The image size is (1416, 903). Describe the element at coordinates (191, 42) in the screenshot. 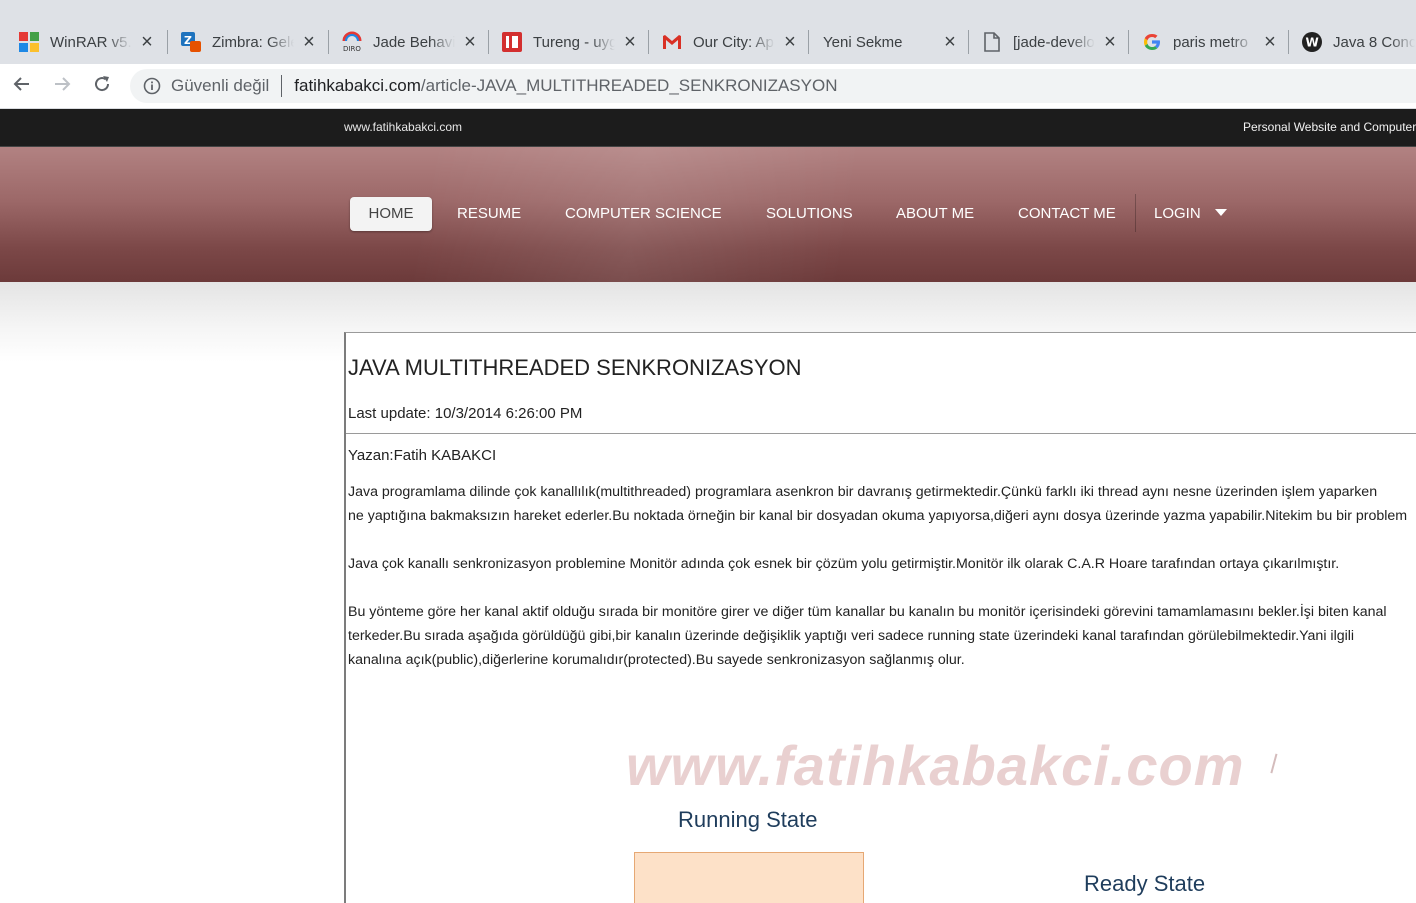

I see `zimbra-icon: Z` at that location.